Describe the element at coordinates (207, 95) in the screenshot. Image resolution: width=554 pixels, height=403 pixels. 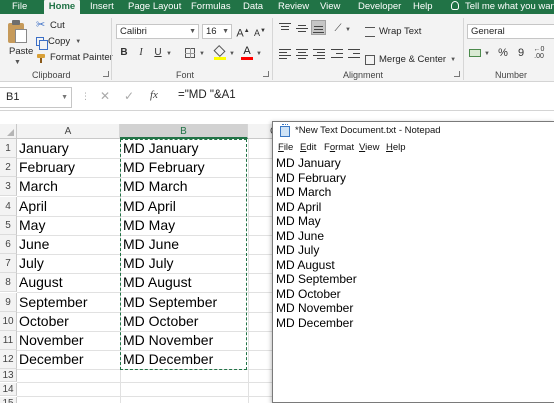
I see `formula-input: ="MD "&A1` at that location.